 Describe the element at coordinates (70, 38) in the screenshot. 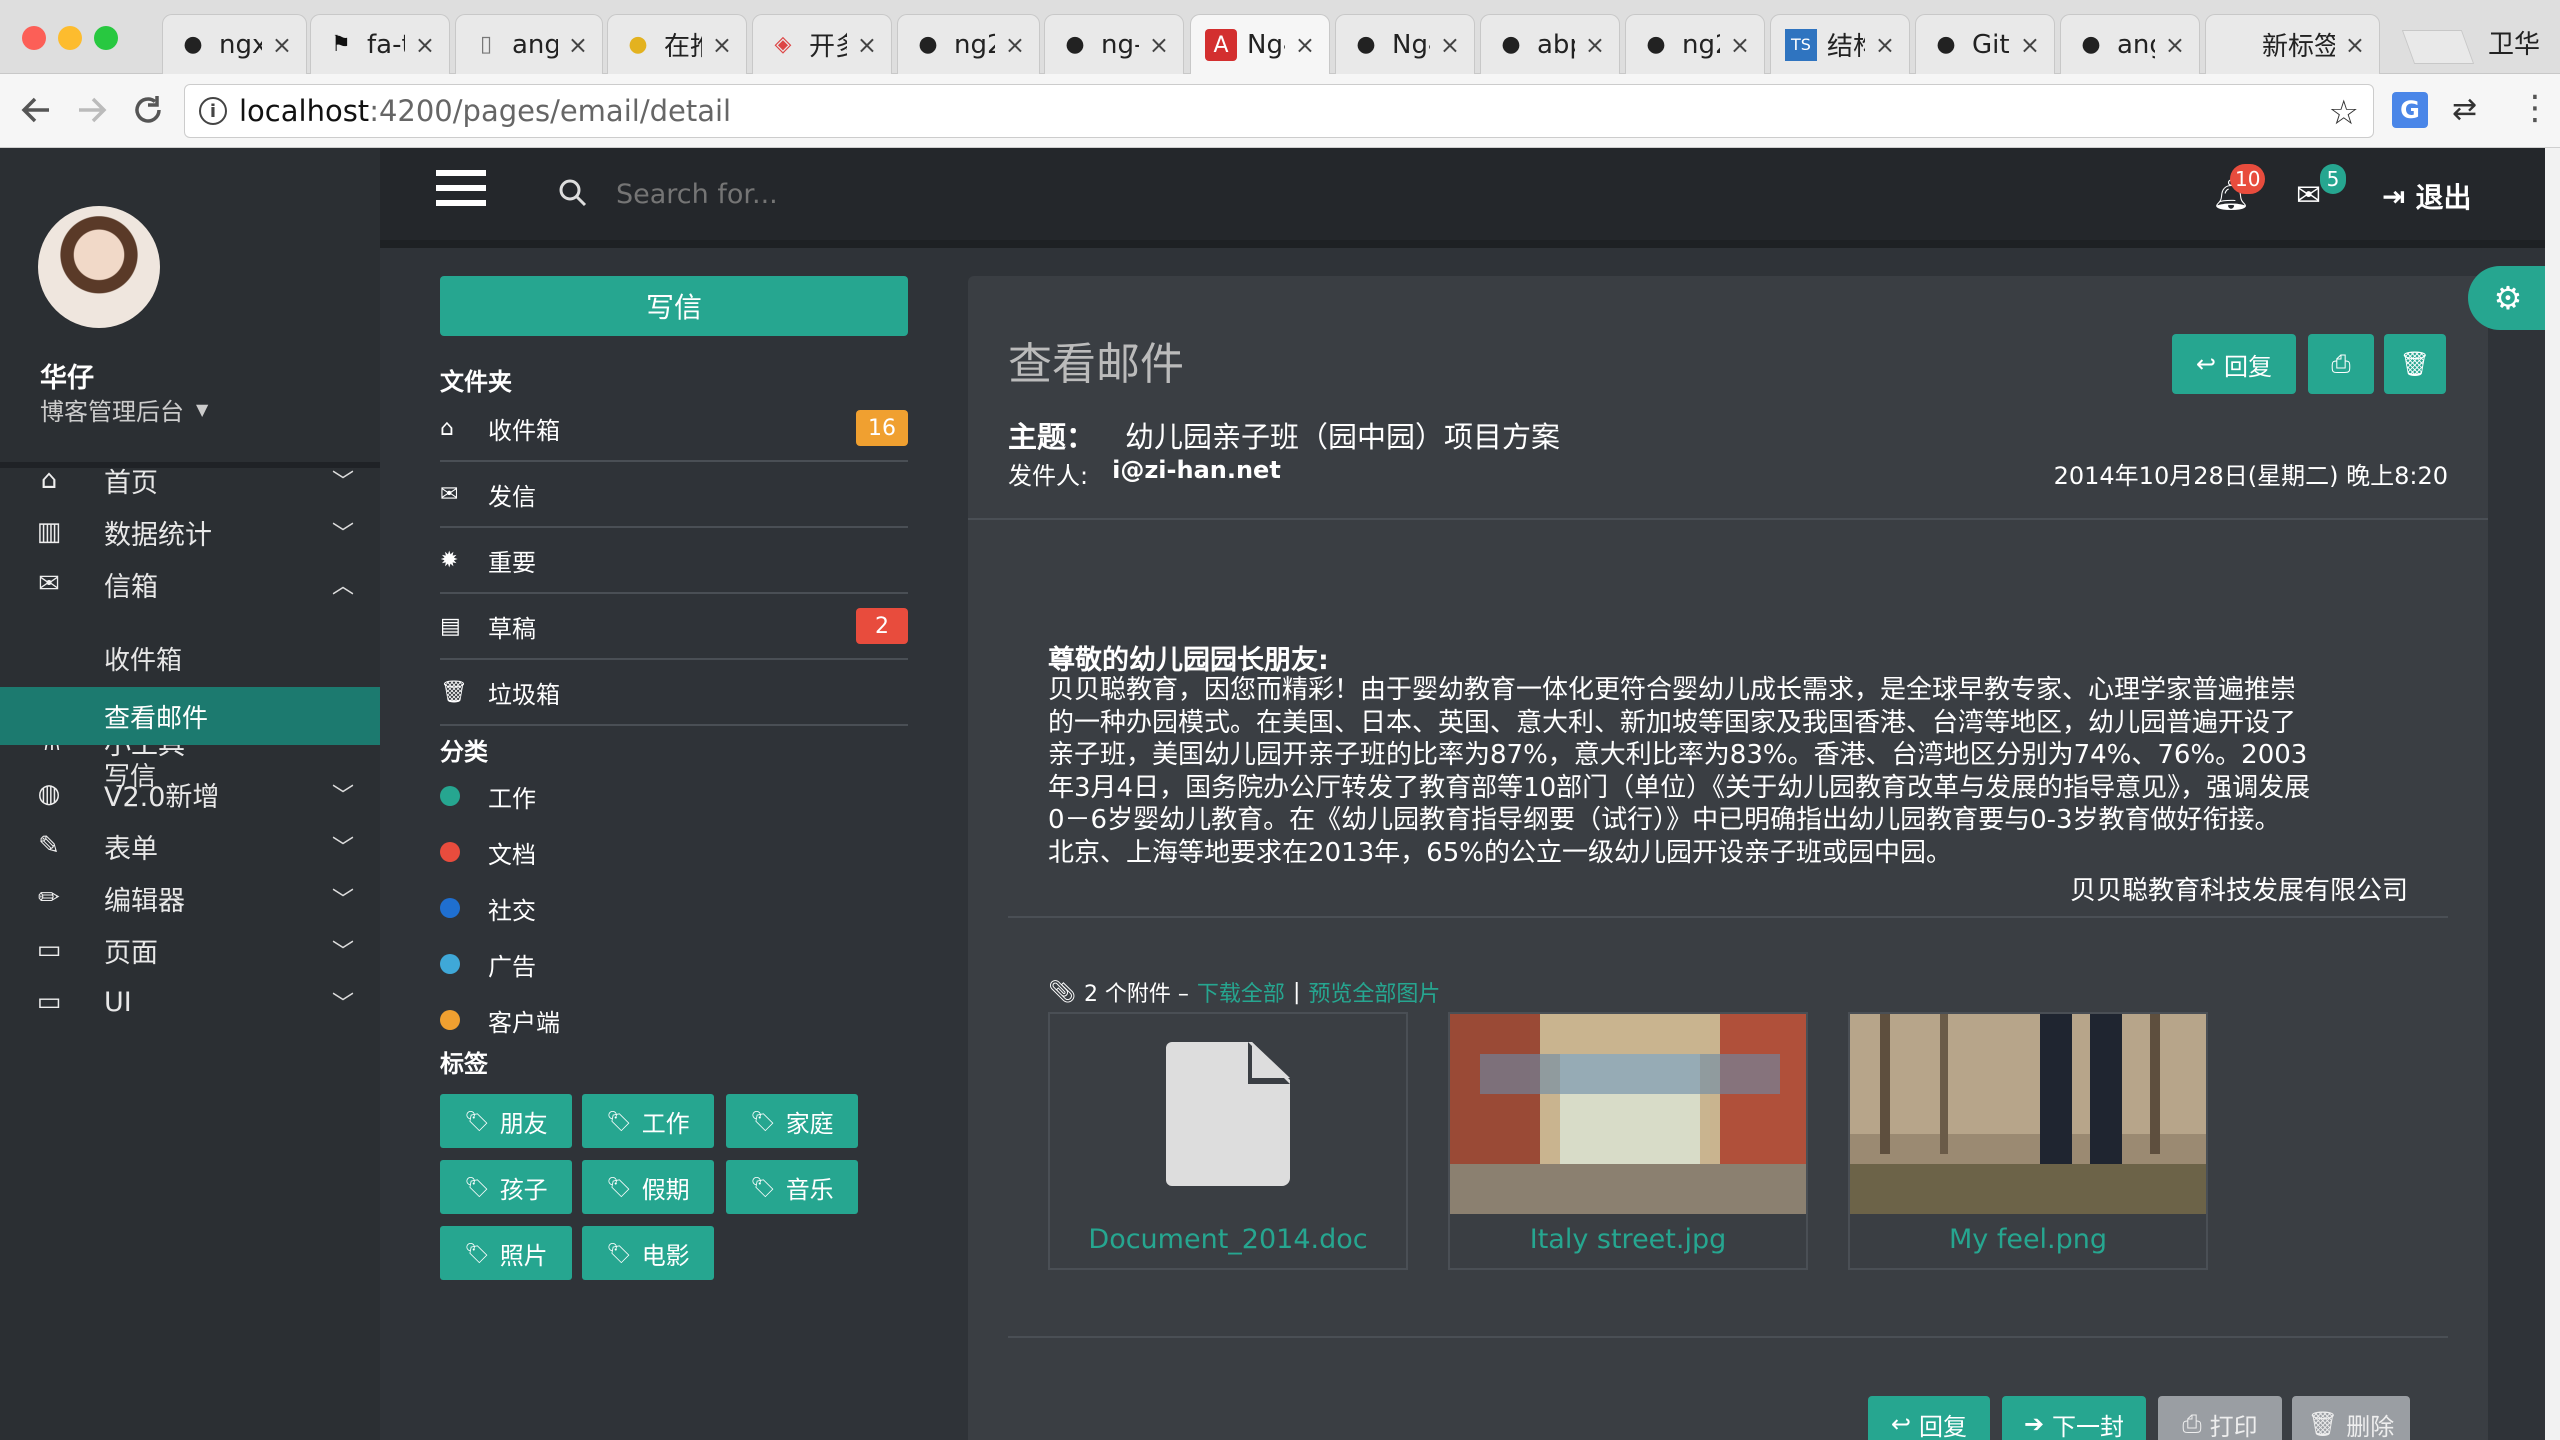

I see `minimize-window-button` at that location.